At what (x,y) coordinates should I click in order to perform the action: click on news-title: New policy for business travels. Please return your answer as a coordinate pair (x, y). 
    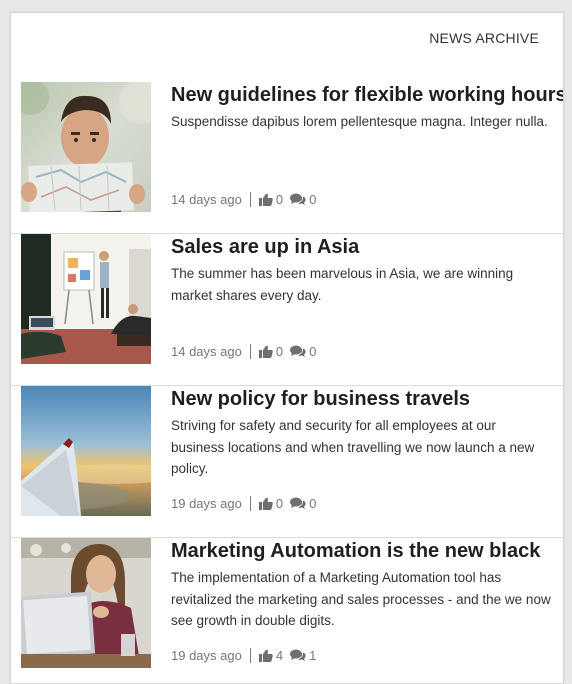
    Looking at the image, I should click on (361, 399).